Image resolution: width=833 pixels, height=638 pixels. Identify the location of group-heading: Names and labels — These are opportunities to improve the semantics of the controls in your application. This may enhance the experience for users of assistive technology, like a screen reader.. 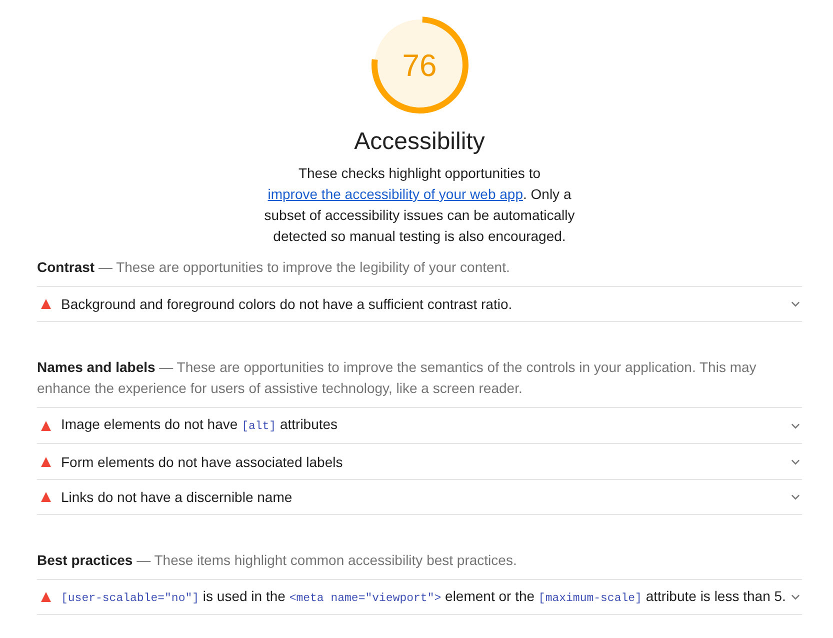
(397, 378).